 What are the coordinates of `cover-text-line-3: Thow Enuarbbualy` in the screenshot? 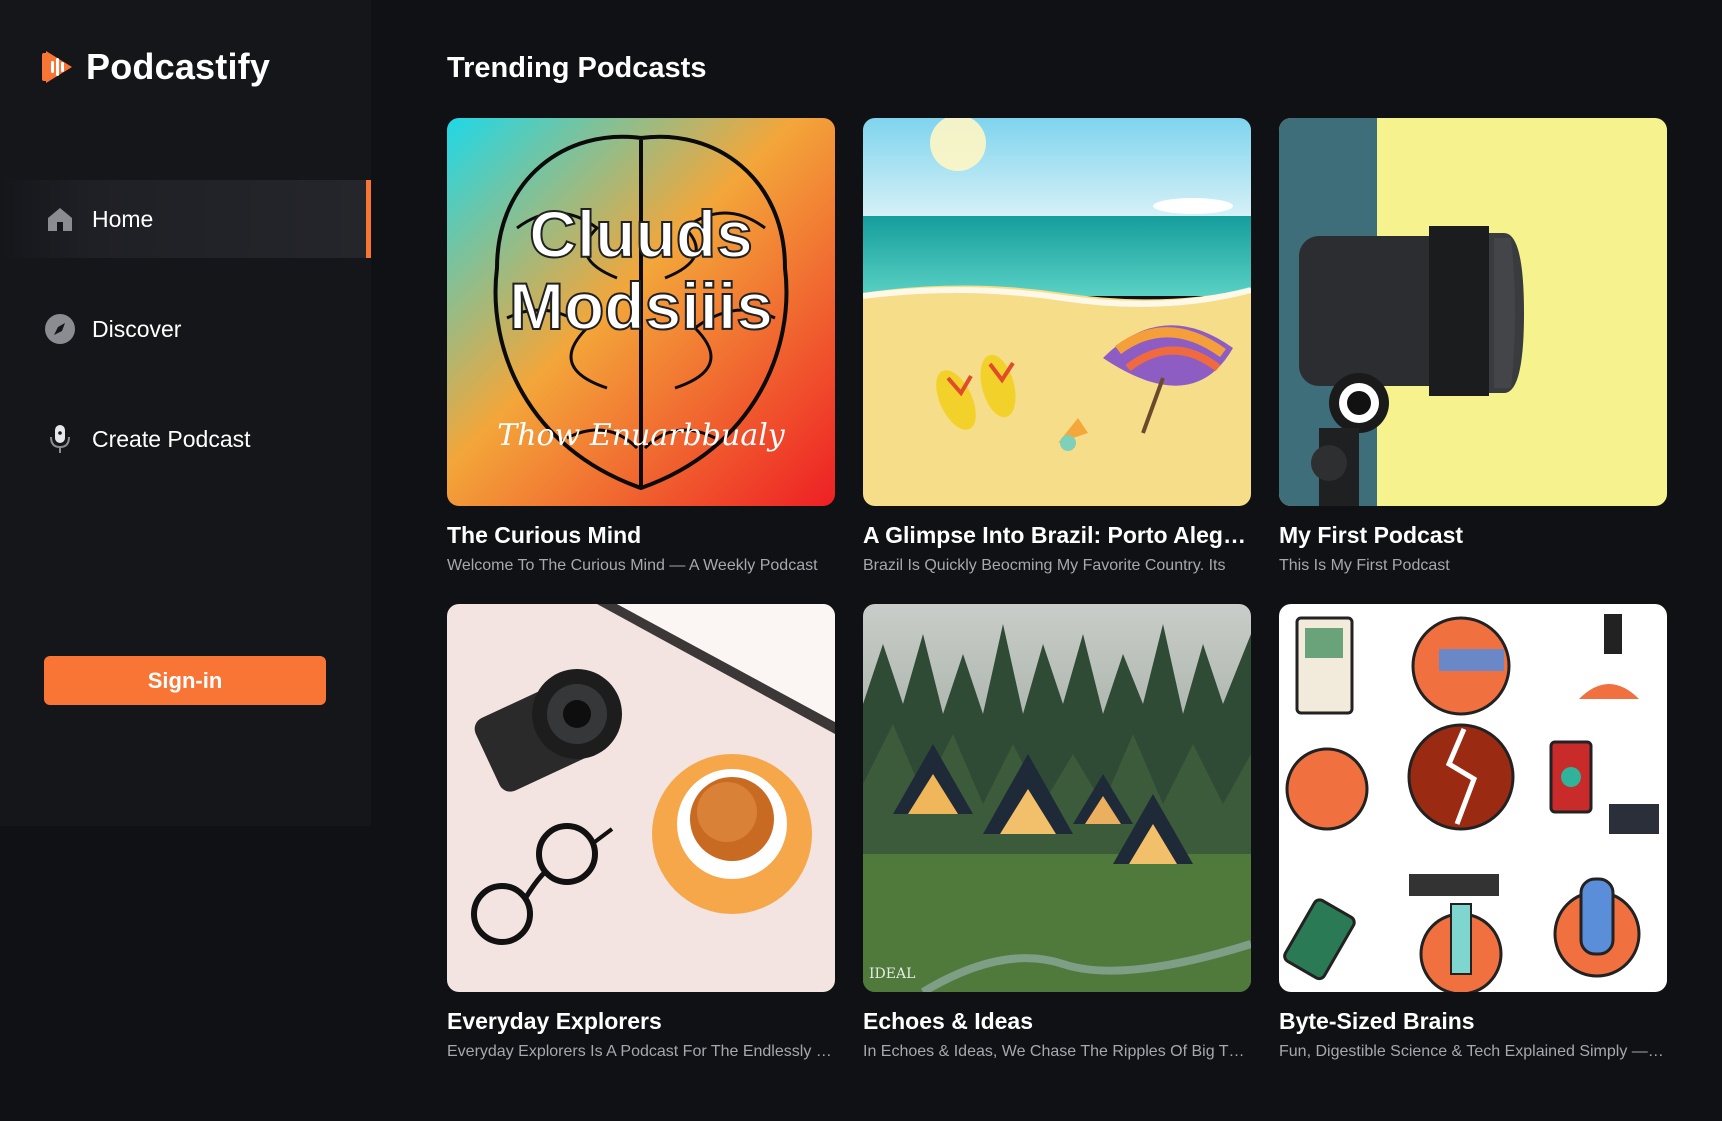 It's located at (641, 435).